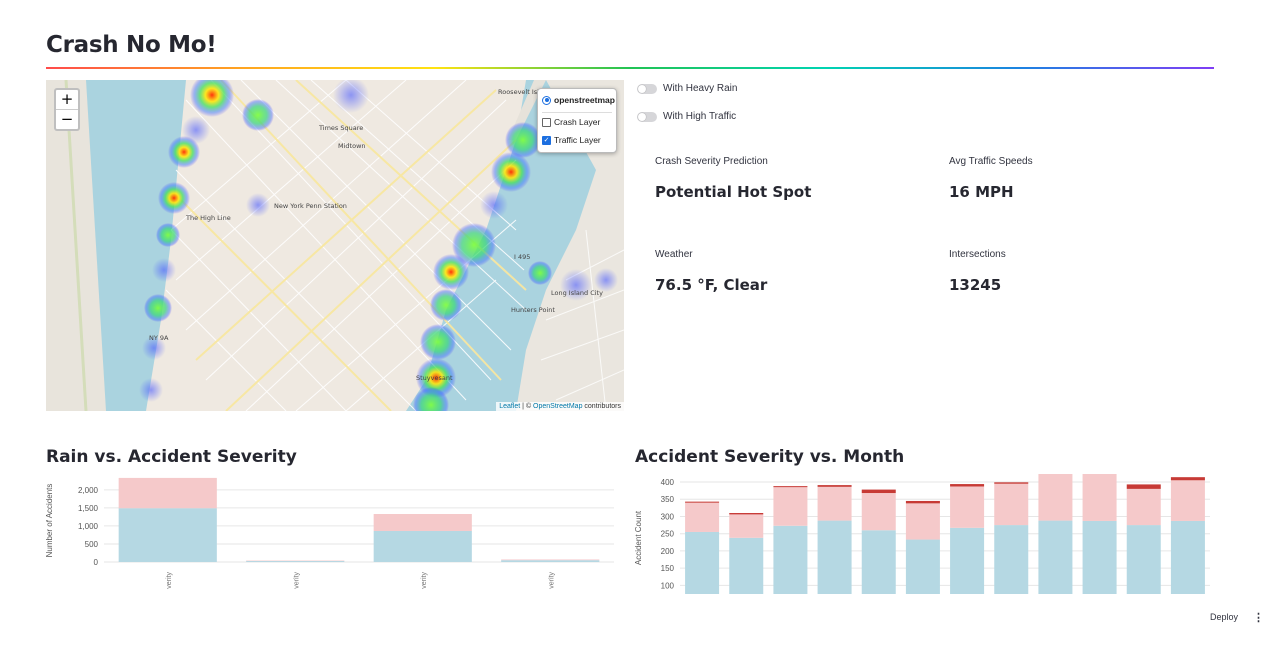 The width and height of the screenshot is (1282, 646). I want to click on chart-title-month: Accident Severity vs. Month, so click(770, 457).